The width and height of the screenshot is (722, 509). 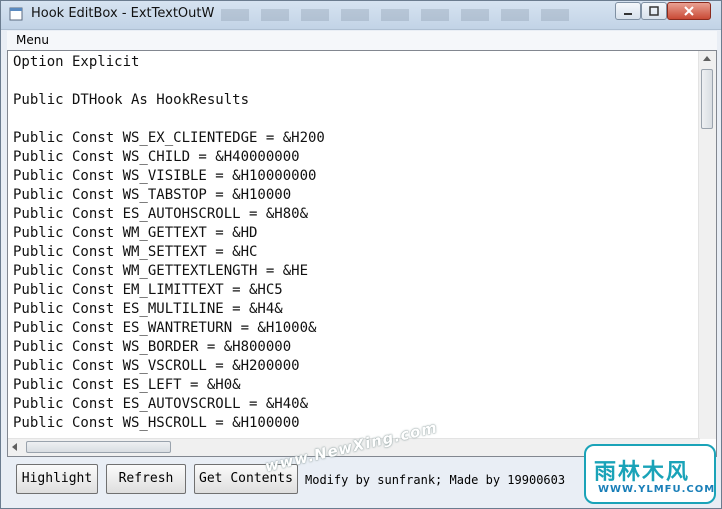 What do you see at coordinates (131, 100) in the screenshot?
I see `code-line: Public DTHook As HookResults` at bounding box center [131, 100].